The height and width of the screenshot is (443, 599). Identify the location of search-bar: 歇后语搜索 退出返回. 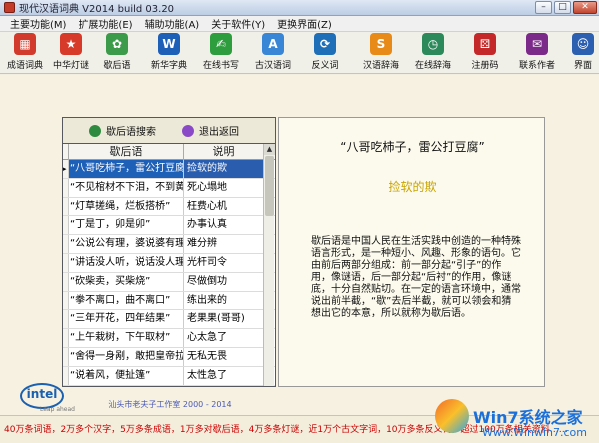
(169, 131).